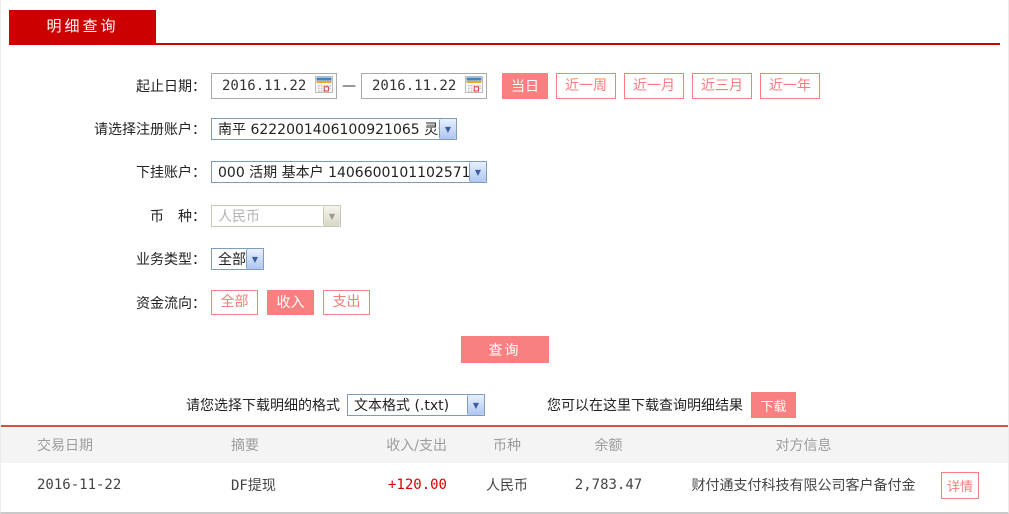 The image size is (1009, 514). What do you see at coordinates (960, 485) in the screenshot?
I see `detail-button: 详情` at bounding box center [960, 485].